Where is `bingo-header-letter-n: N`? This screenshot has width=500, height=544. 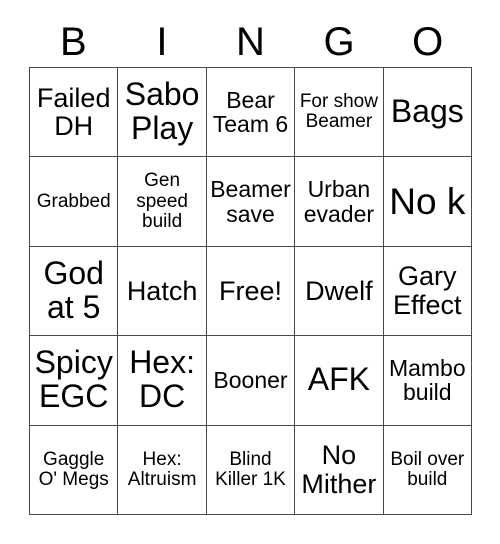
bingo-header-letter-n: N is located at coordinates (250, 42).